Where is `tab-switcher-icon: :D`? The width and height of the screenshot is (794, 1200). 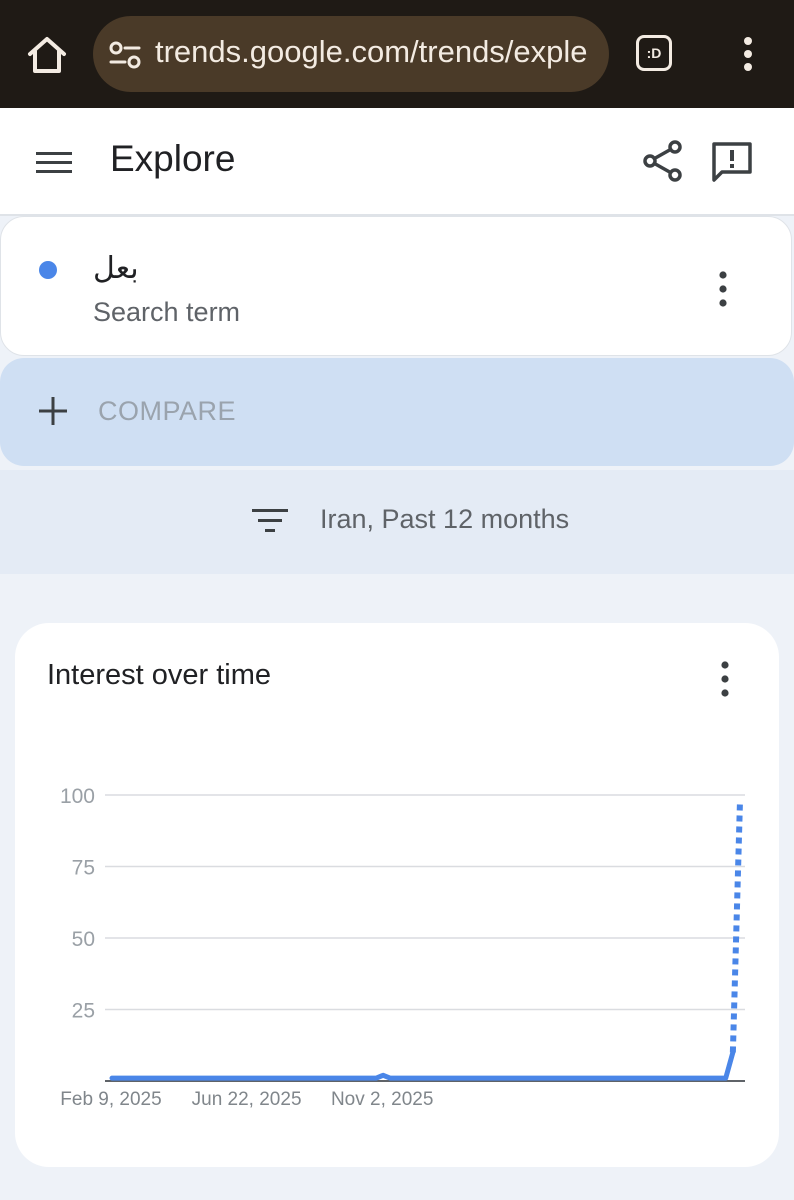
tab-switcher-icon: :D is located at coordinates (654, 53).